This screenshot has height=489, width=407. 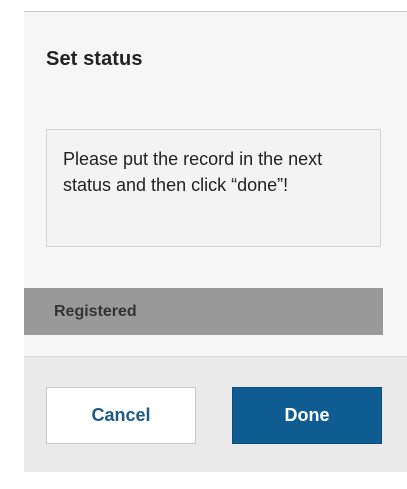 I want to click on cancel-button: Cancel, so click(x=121, y=415).